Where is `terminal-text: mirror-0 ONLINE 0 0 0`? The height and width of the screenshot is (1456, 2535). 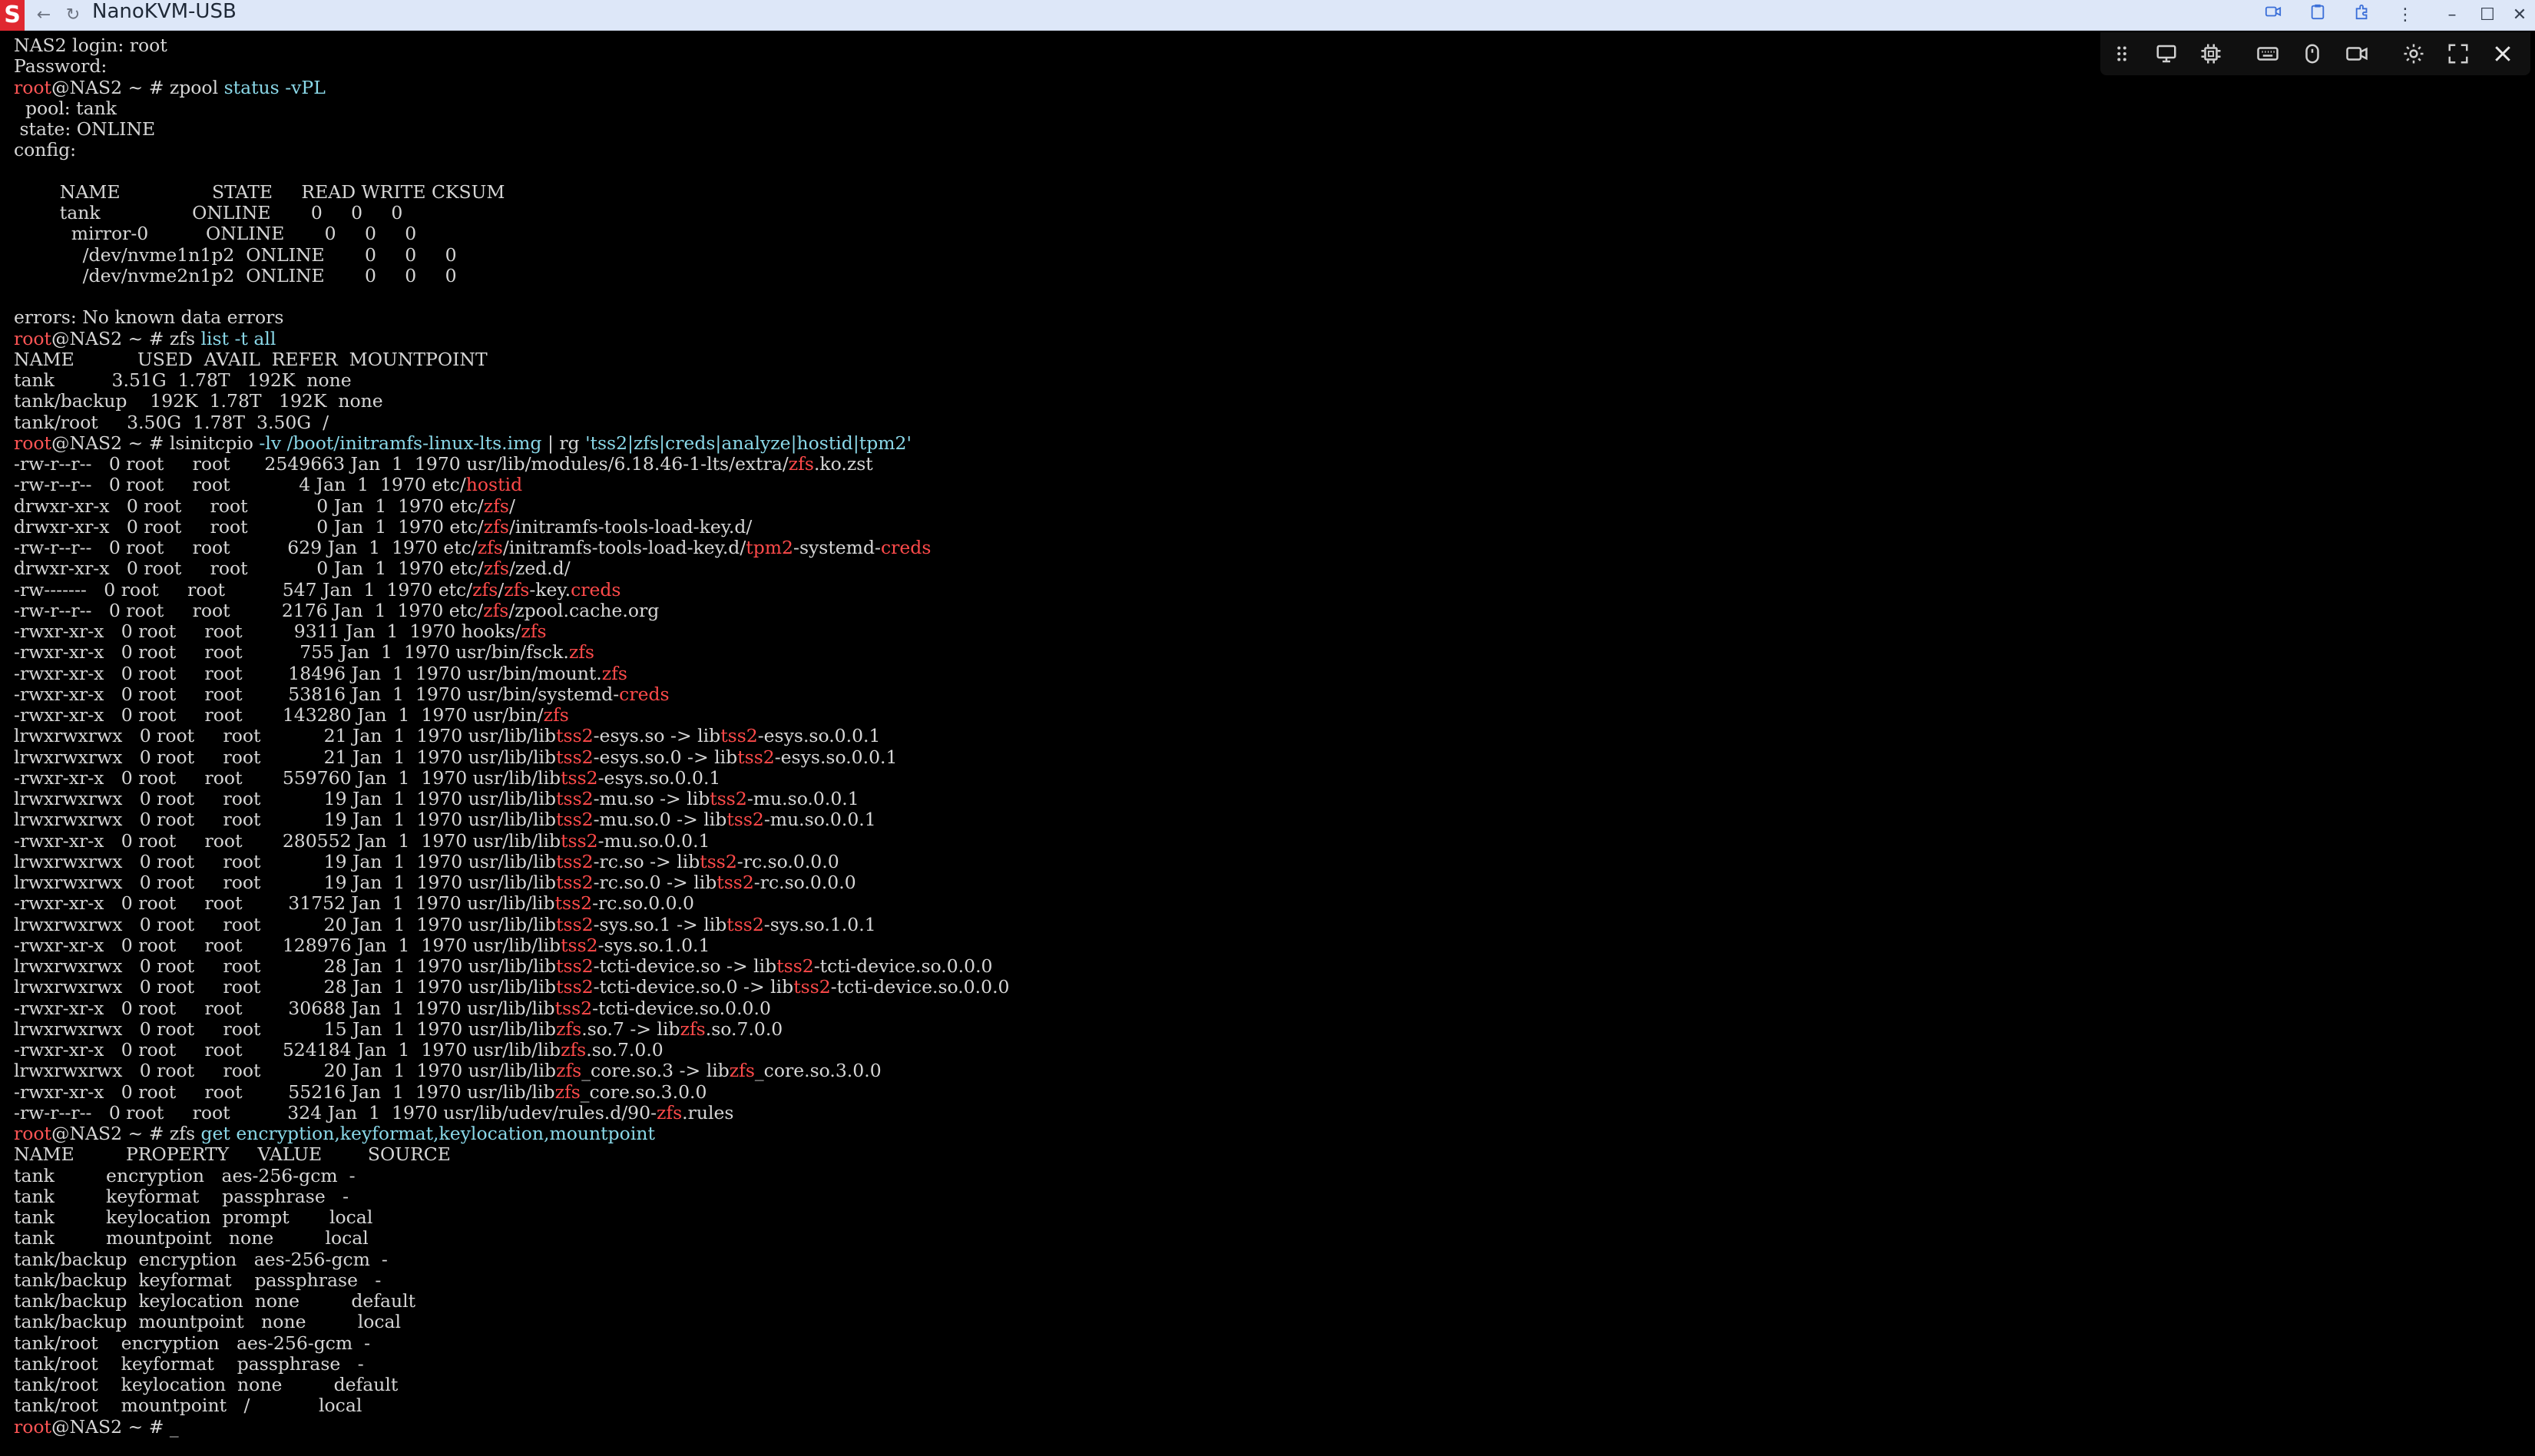
terminal-text: mirror-0 ONLINE 0 0 0 is located at coordinates (215, 234).